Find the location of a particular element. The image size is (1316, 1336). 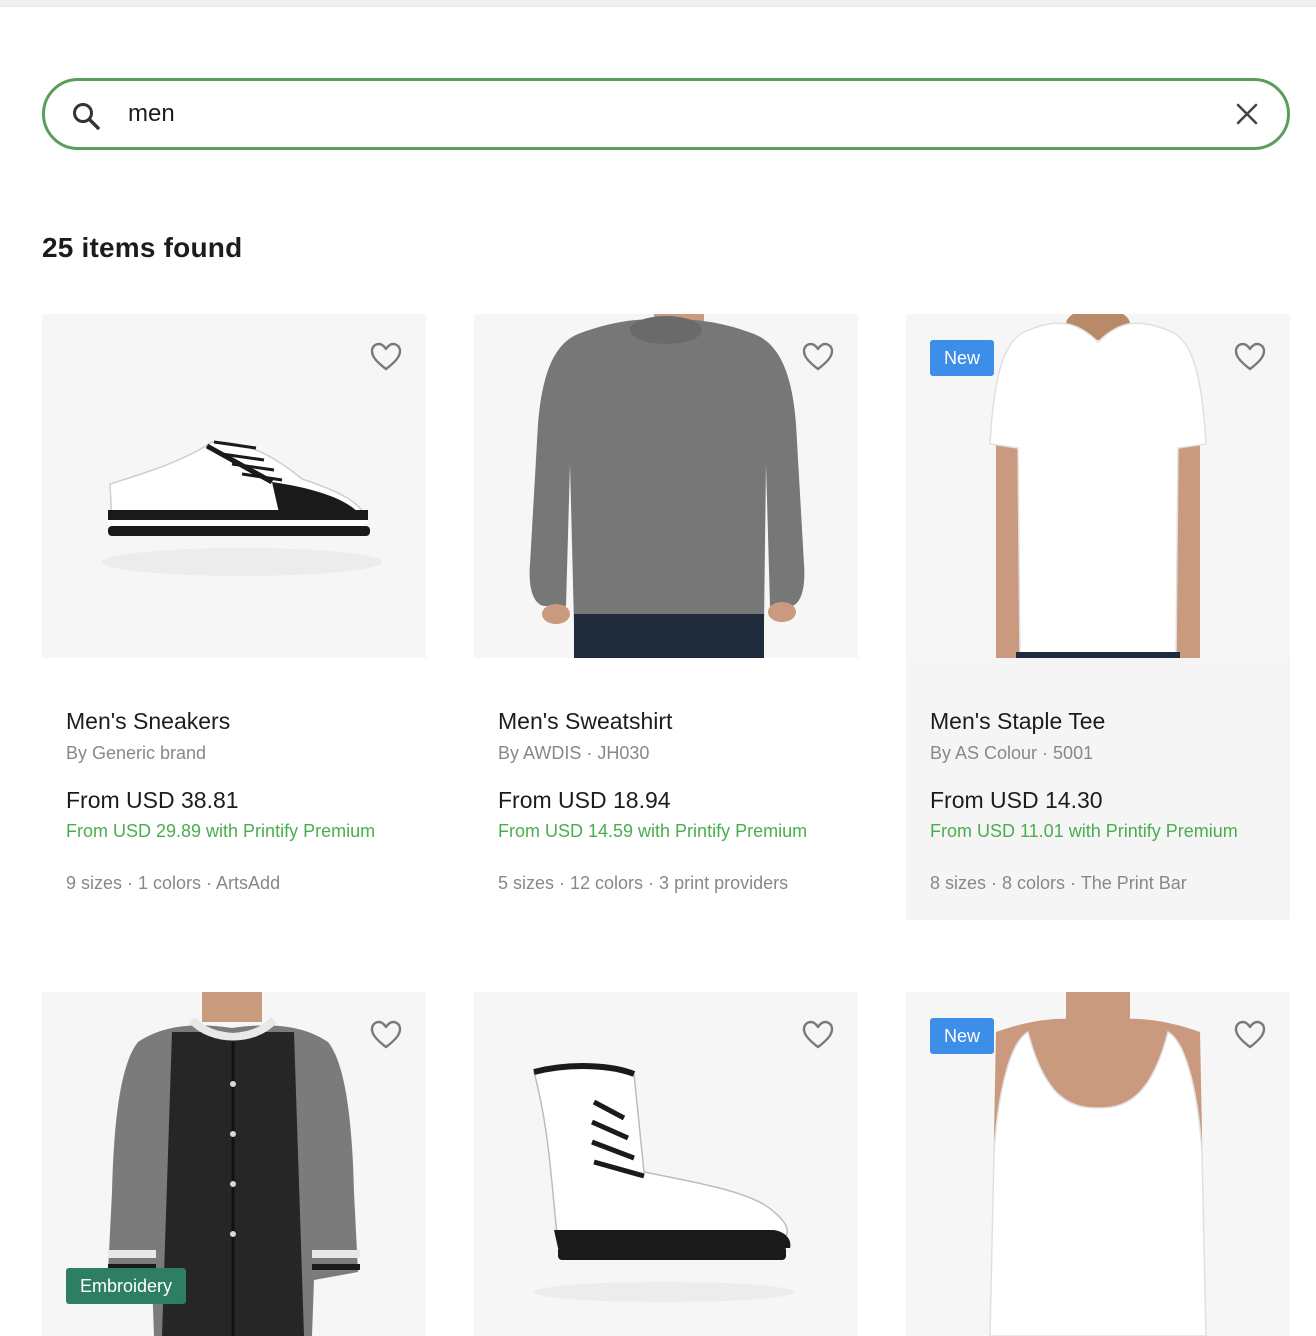

product-image: Embroidery is located at coordinates (234, 1164).